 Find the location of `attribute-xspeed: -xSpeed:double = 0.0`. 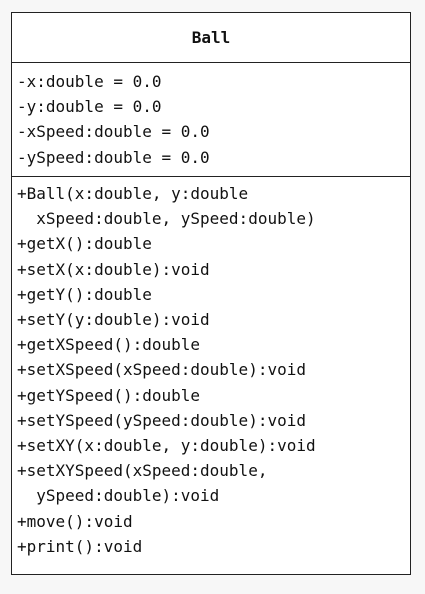

attribute-xspeed: -xSpeed:double = 0.0 is located at coordinates (113, 132).